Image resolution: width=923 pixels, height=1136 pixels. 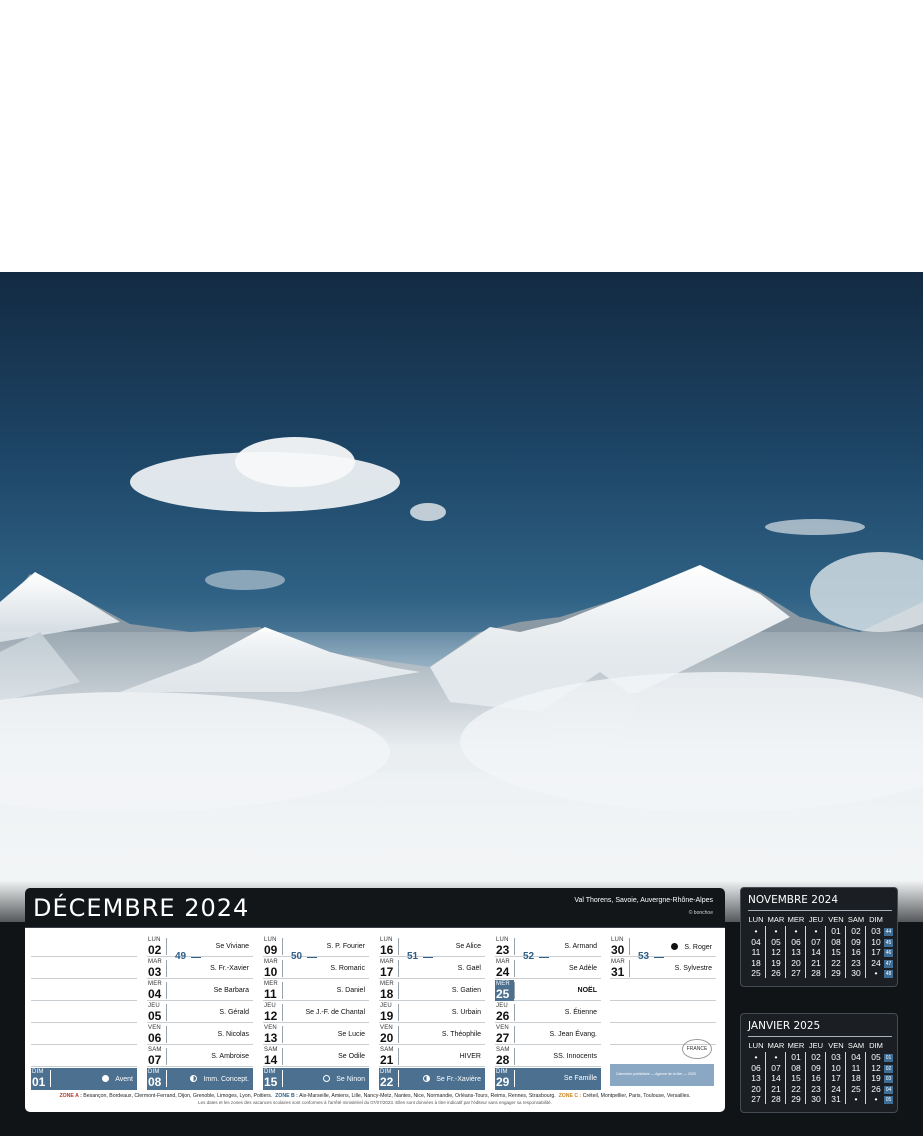 I want to click on day-row: LUN 09 S. P. Fourier, so click(x=316, y=946).